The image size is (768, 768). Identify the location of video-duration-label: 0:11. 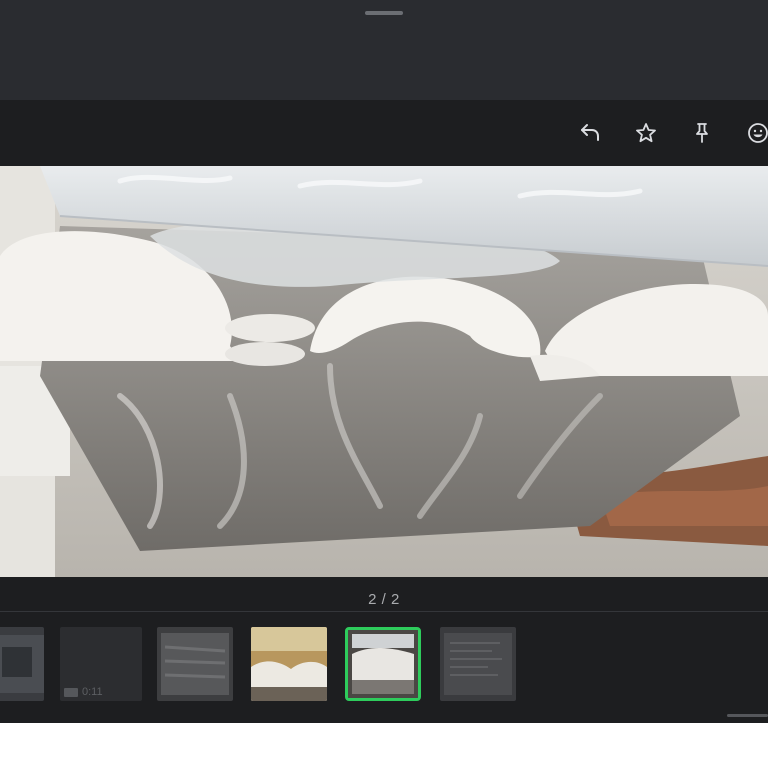
(92, 692).